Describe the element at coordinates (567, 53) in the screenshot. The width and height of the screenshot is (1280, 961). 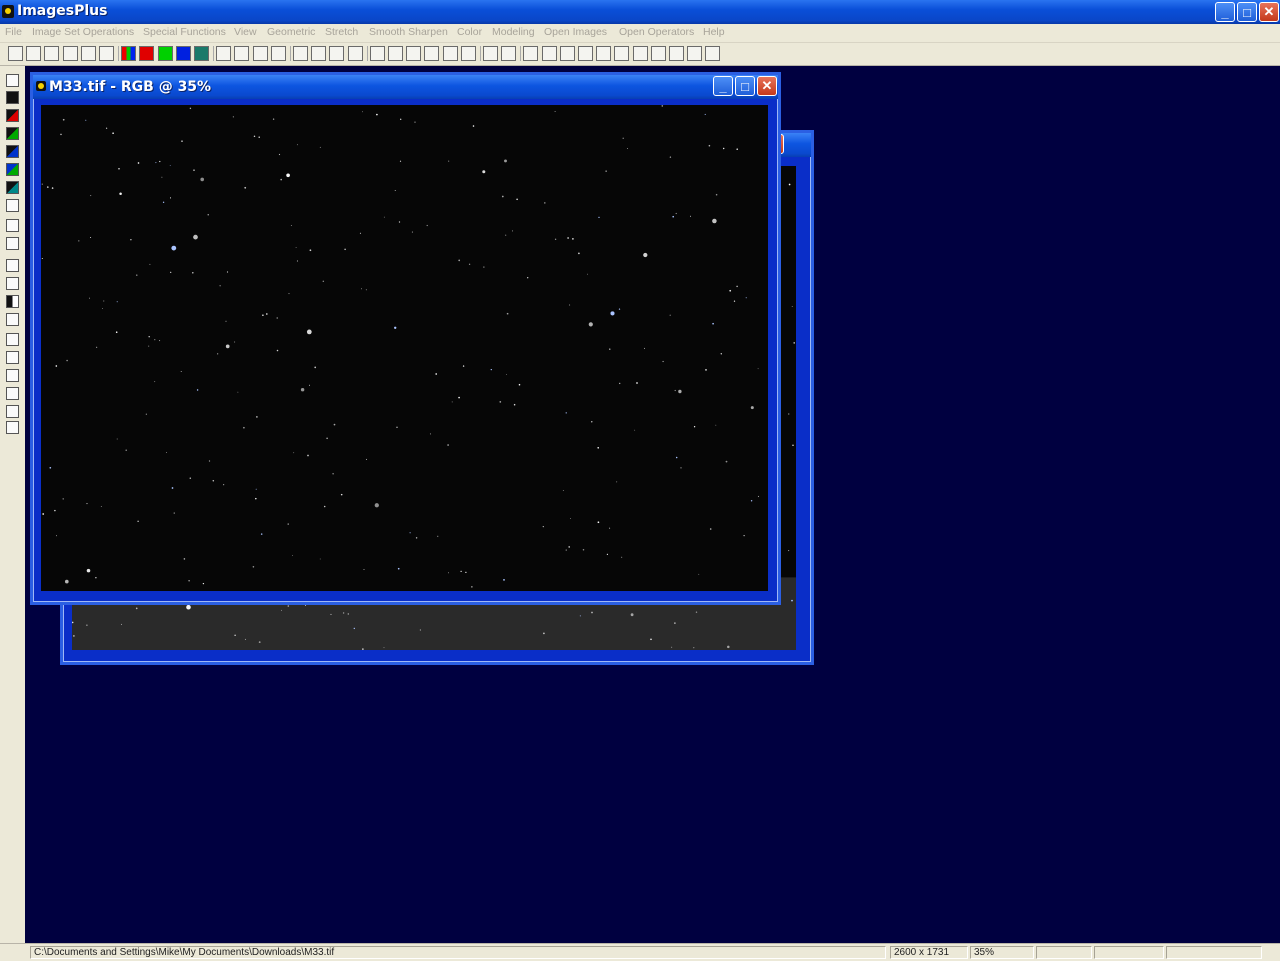
I see `zoom-fit-icon` at that location.